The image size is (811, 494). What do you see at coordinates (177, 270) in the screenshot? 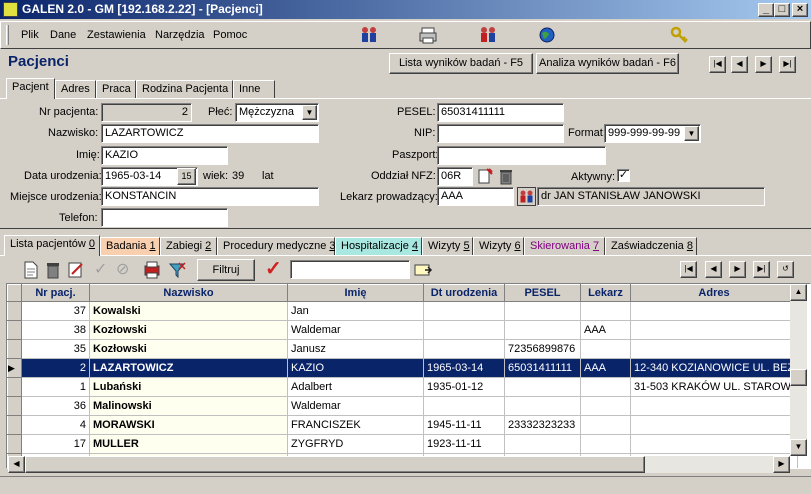
I see `filter-clear-icon` at bounding box center [177, 270].